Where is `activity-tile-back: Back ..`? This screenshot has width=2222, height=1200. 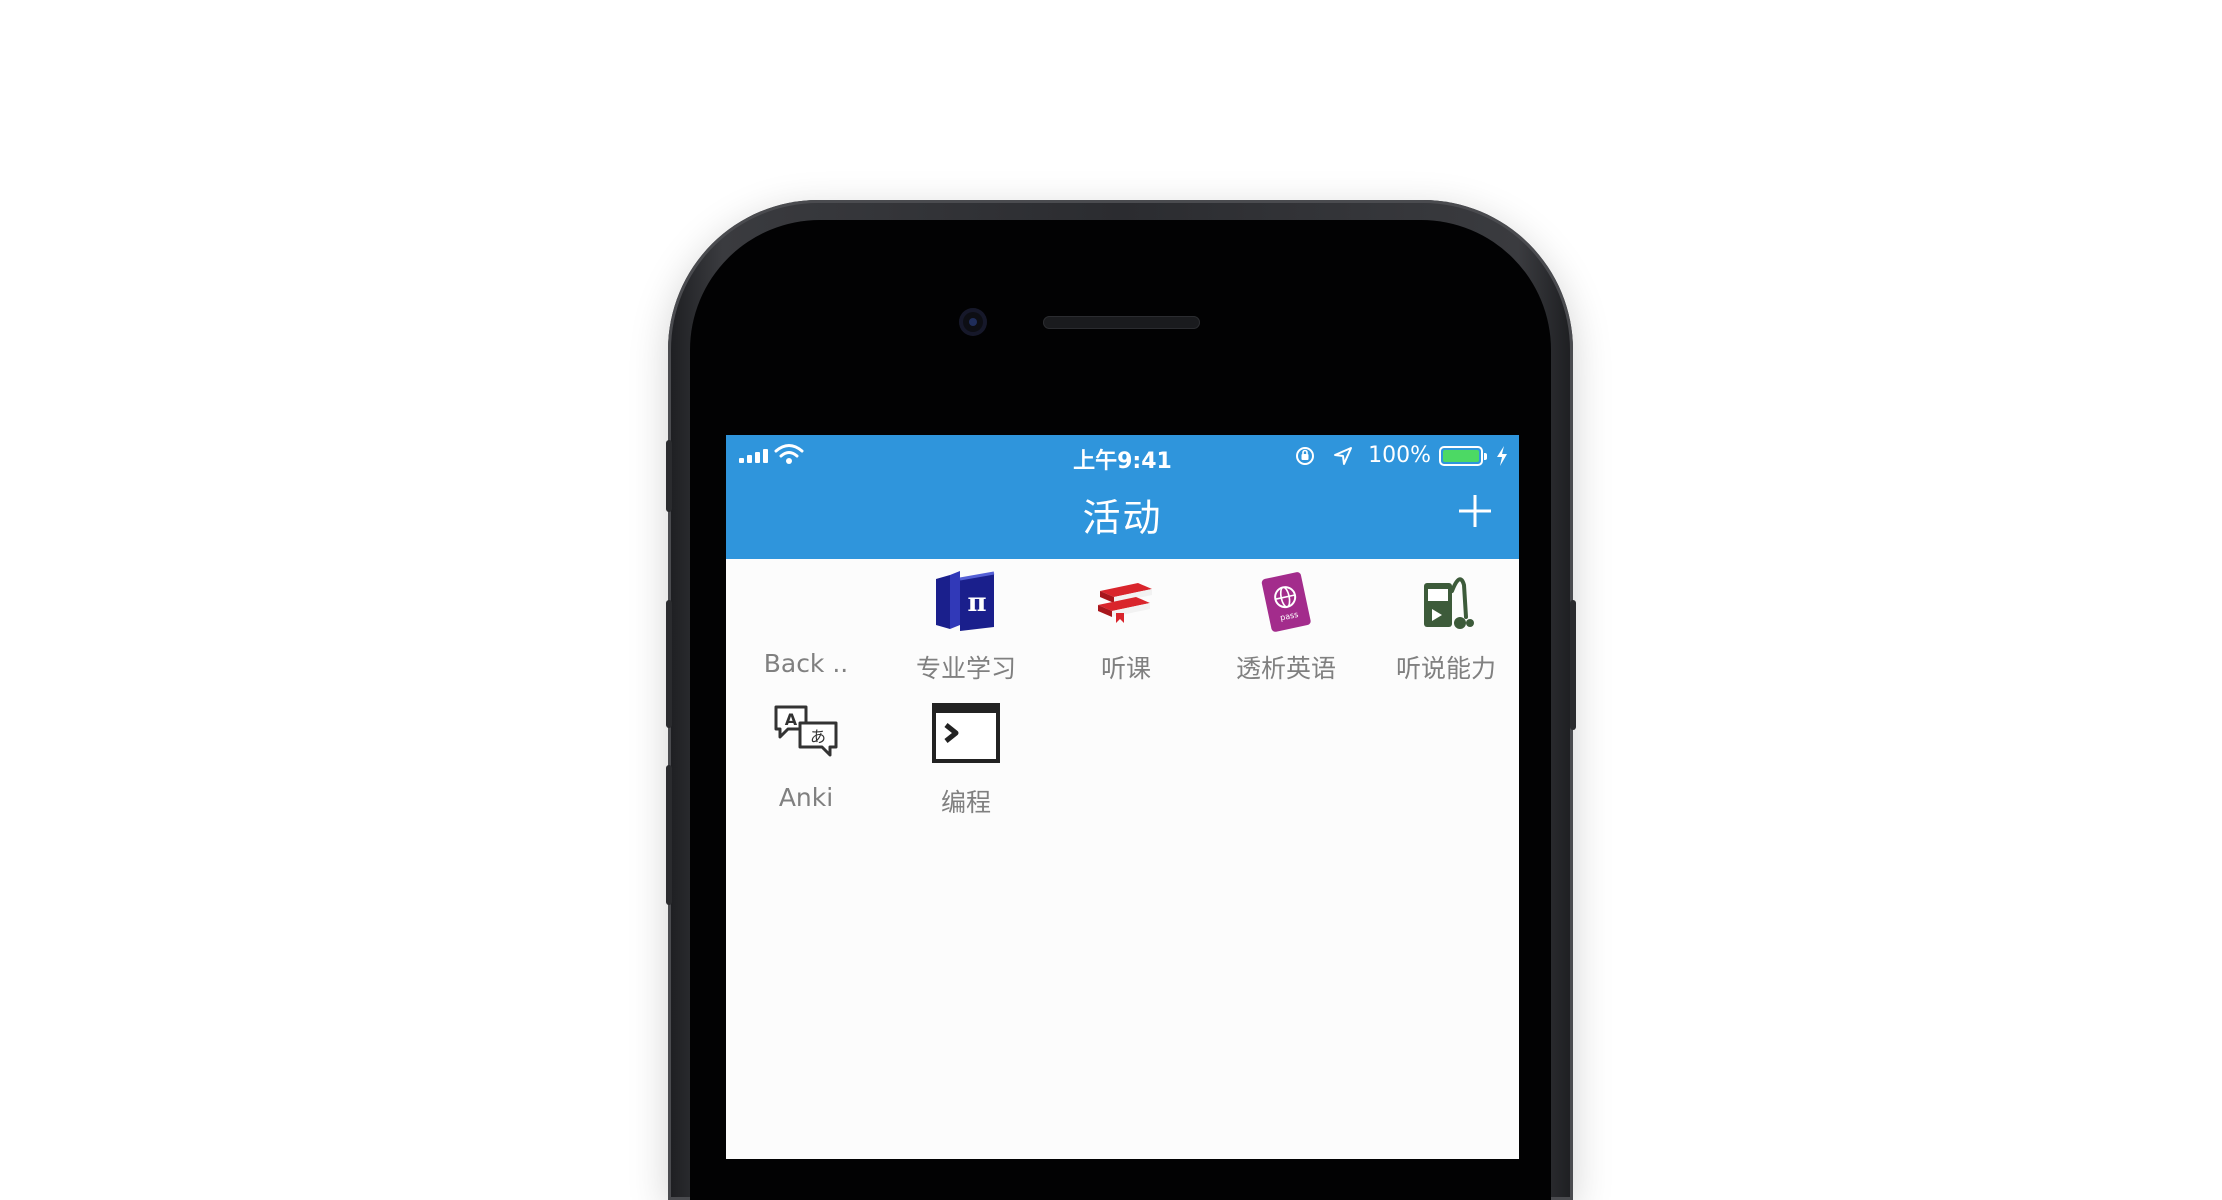
activity-tile-back: Back .. is located at coordinates (806, 624).